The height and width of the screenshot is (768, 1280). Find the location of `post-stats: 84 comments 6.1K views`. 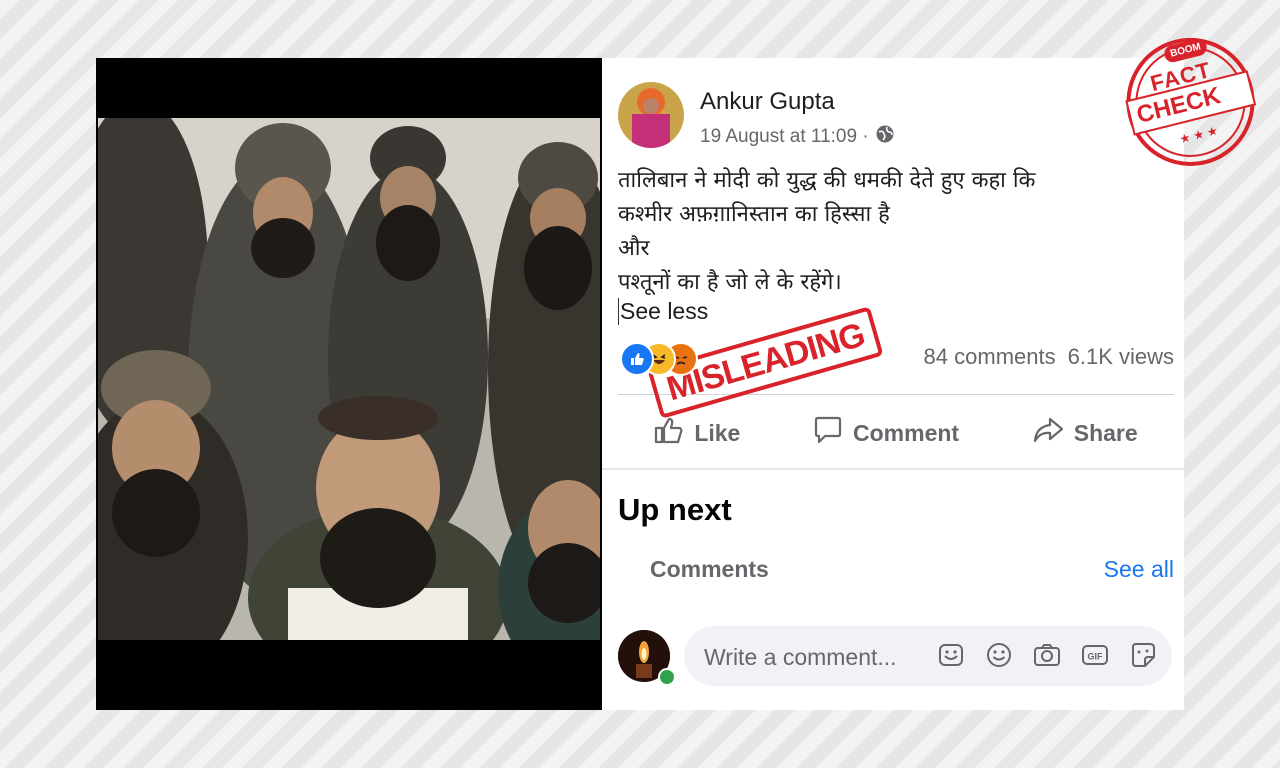

post-stats: 84 comments 6.1K views is located at coordinates (1049, 357).